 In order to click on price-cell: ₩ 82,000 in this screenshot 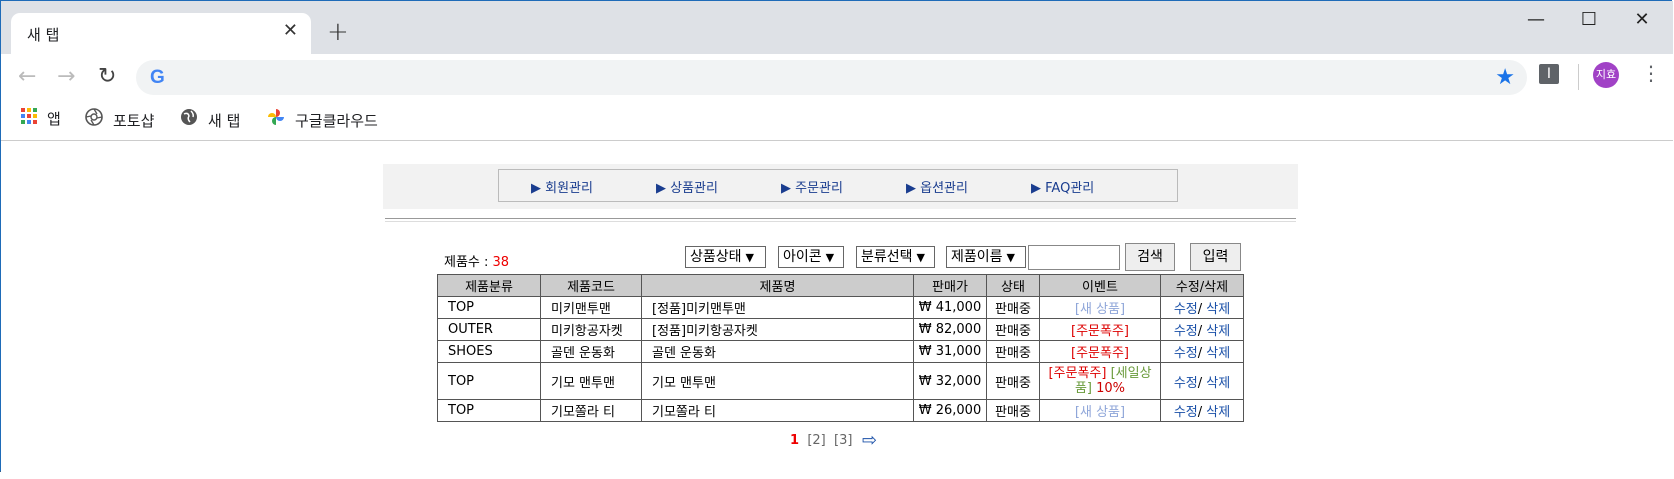, I will do `click(950, 329)`.